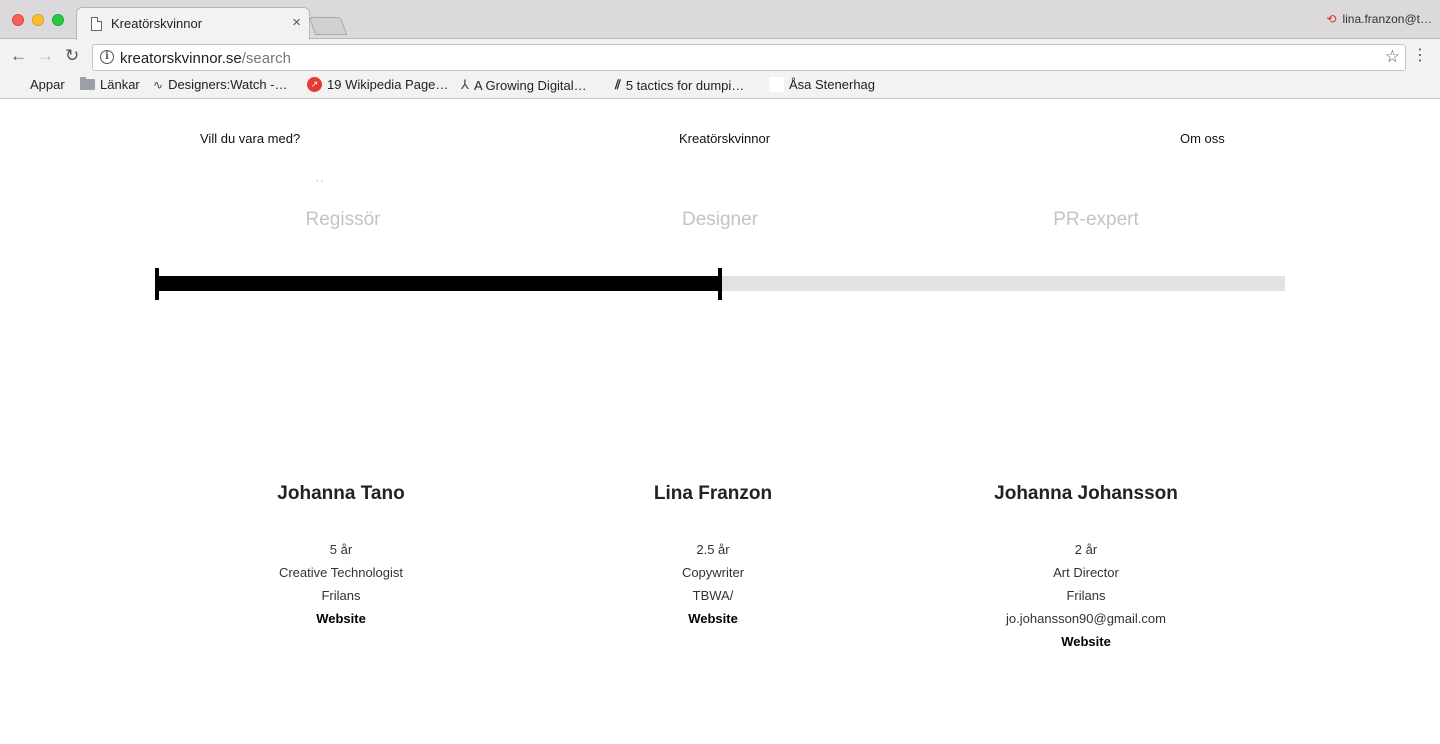  I want to click on forward-arrow-icon: →, so click(45, 56).